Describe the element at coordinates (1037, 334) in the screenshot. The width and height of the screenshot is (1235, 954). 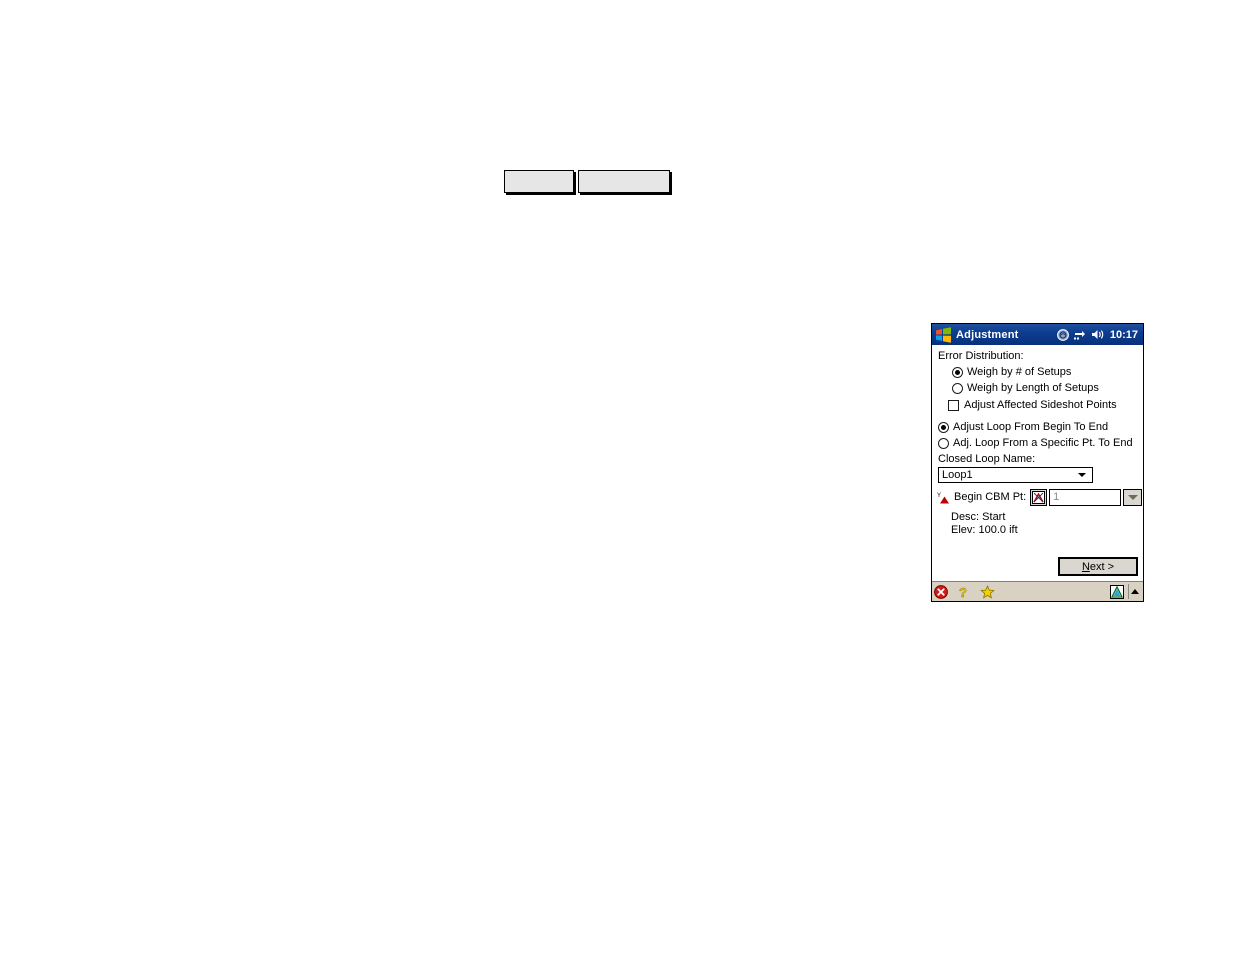
I see `title-bar: Adjustment 10:17` at that location.